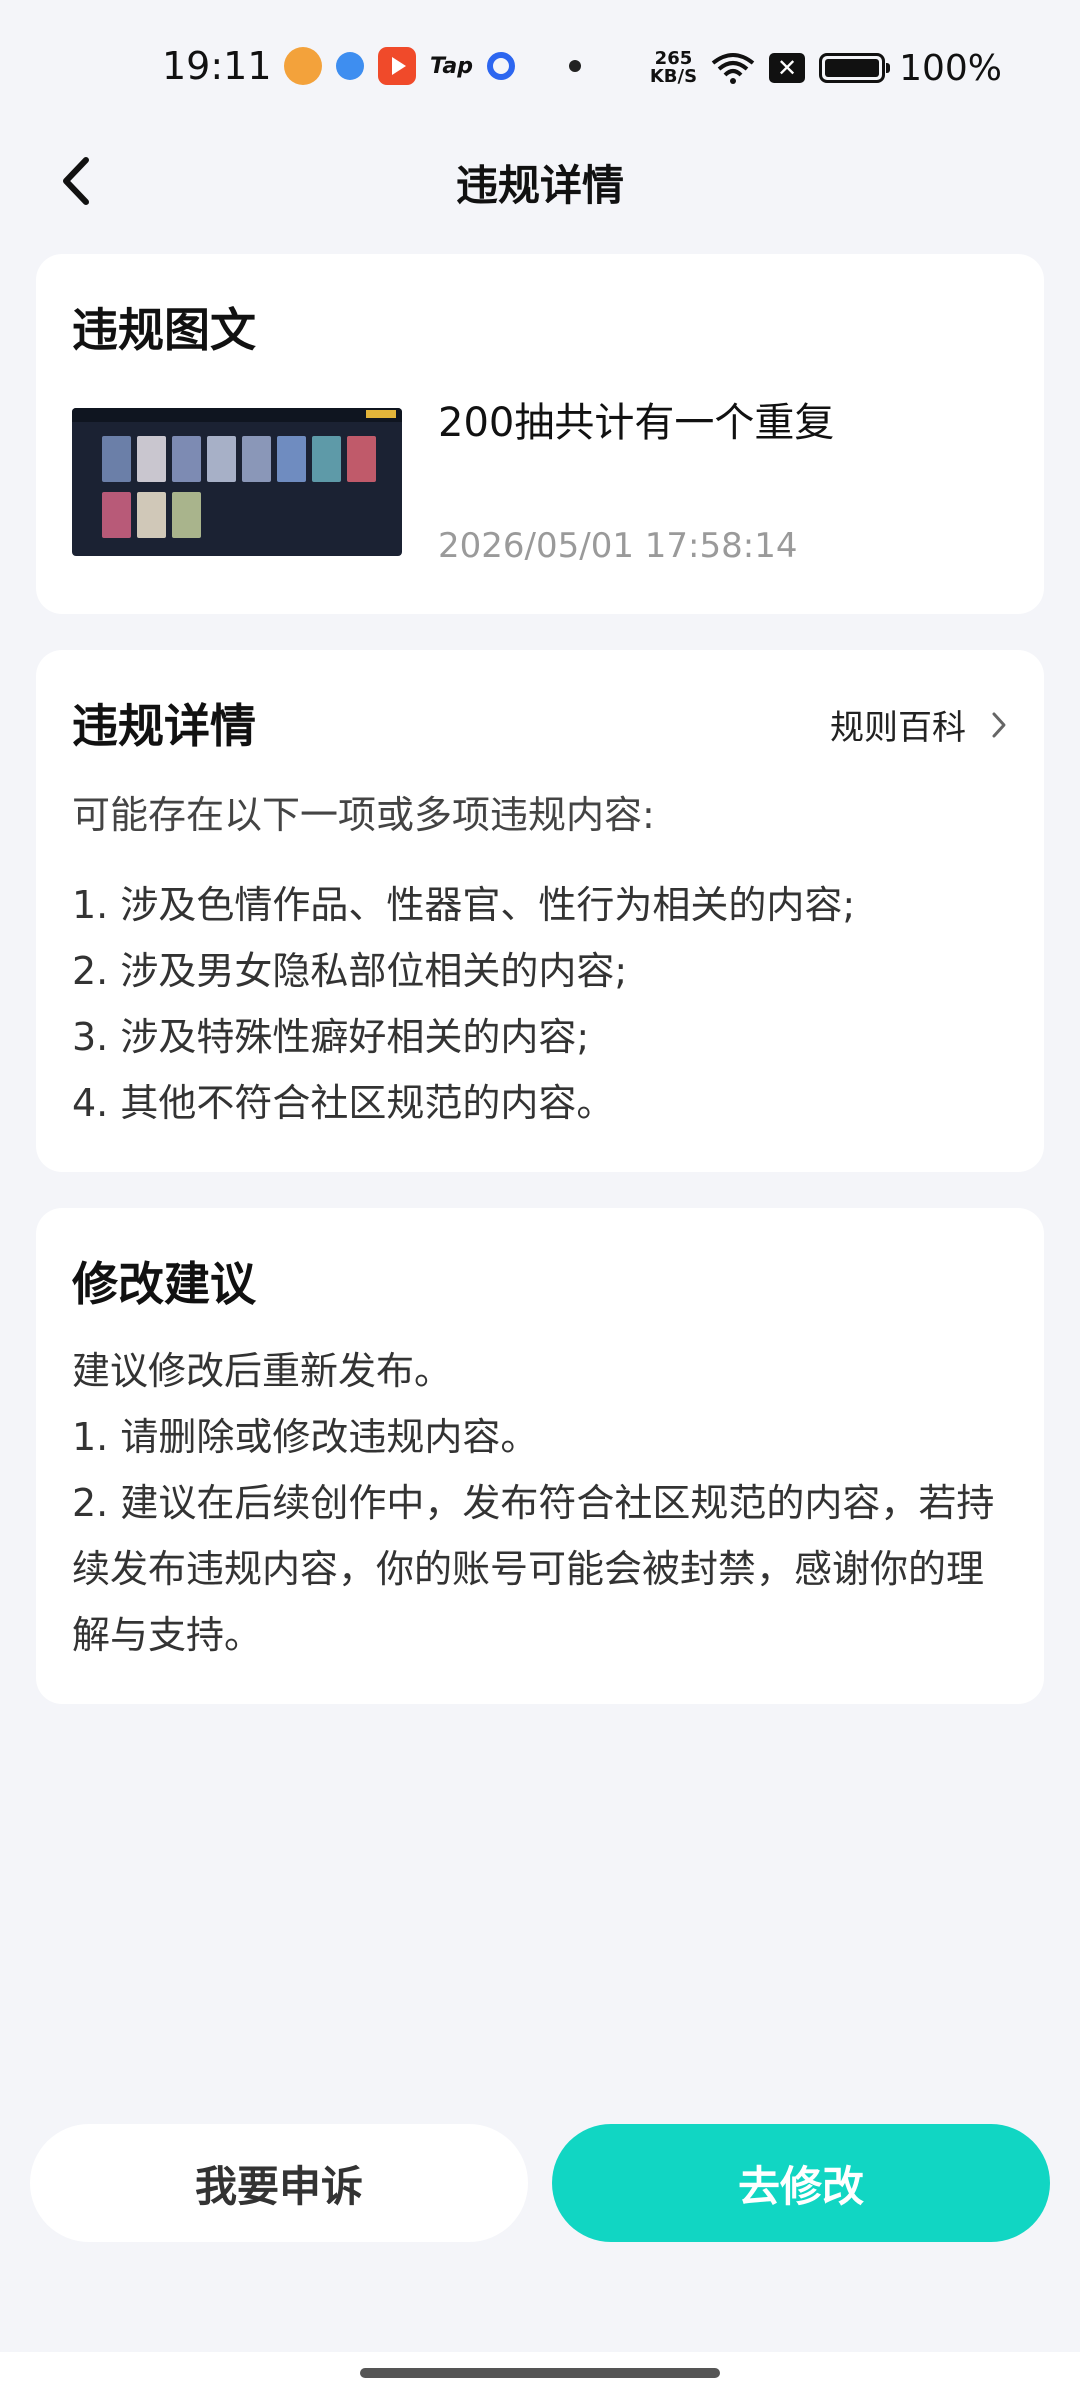  Describe the element at coordinates (217, 66) in the screenshot. I see `status-time: 19:11` at that location.